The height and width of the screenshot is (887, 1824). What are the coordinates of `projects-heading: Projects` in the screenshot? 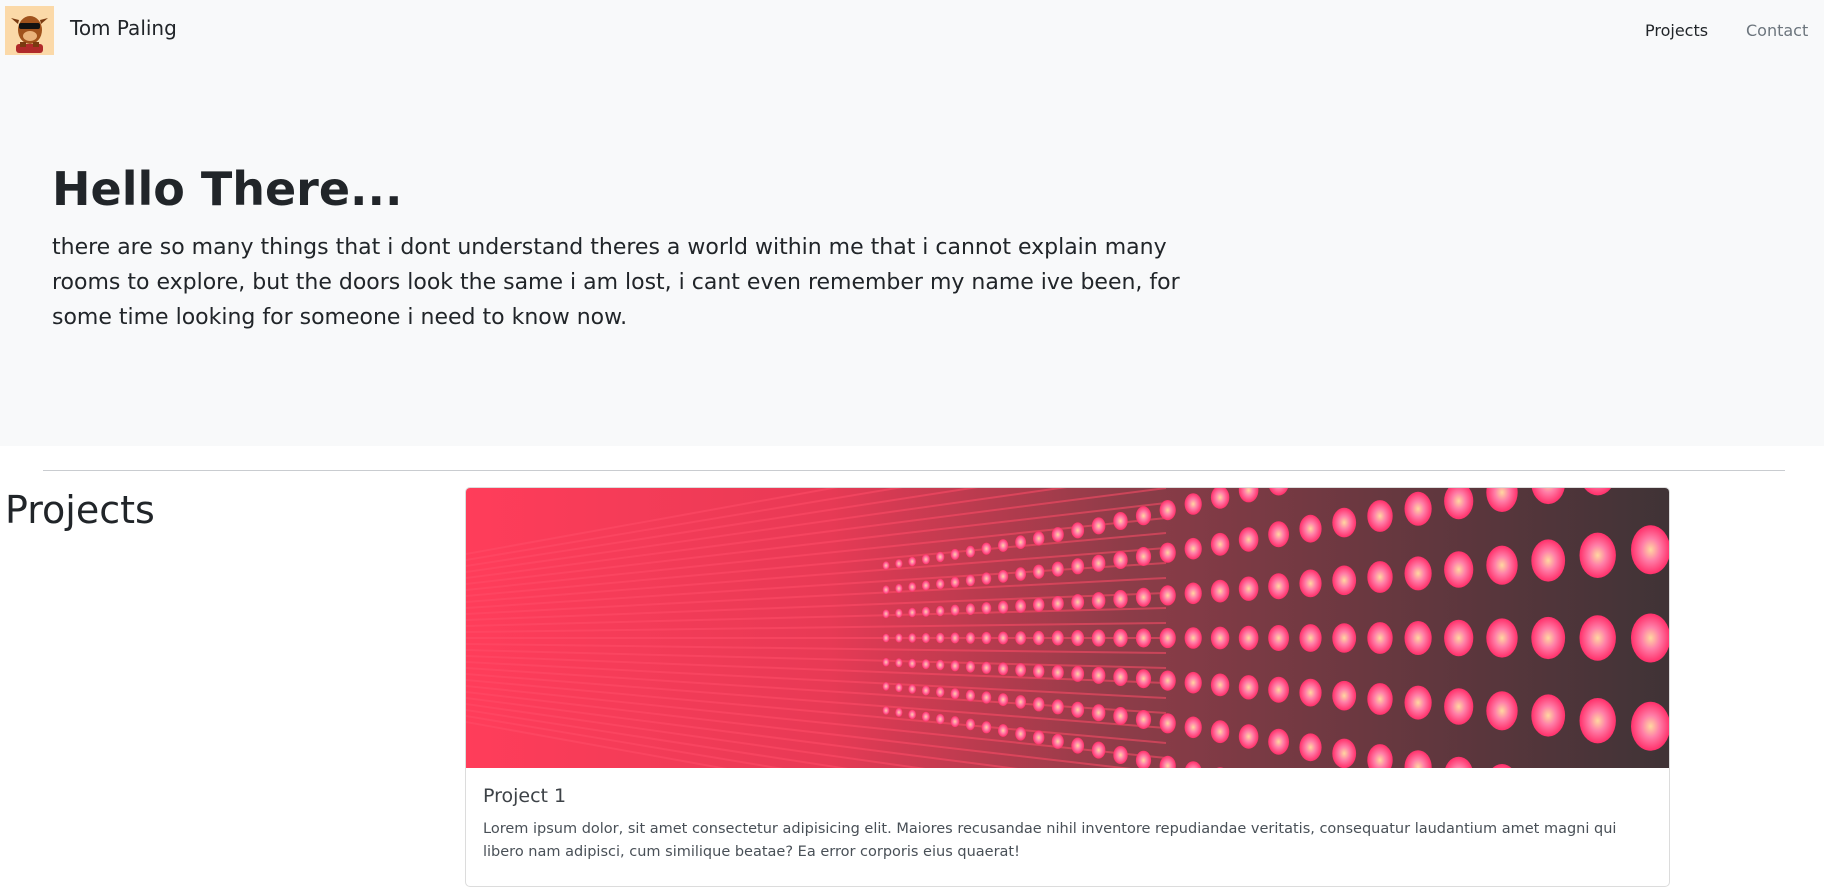 It's located at (80, 510).